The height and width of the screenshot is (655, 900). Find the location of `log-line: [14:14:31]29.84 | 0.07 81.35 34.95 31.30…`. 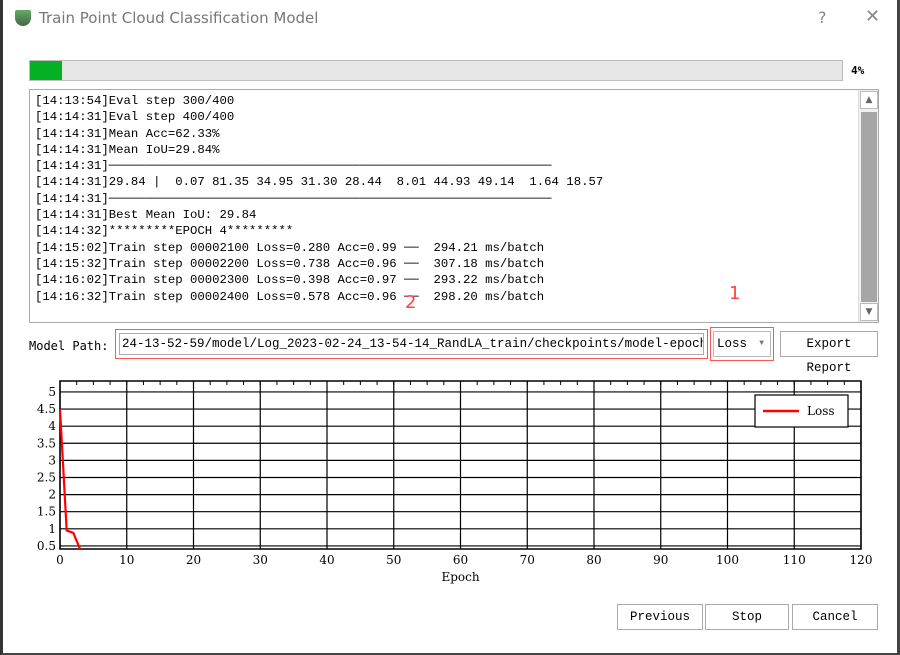

log-line: [14:14:31]29.84 | 0.07 81.35 34.95 31.30… is located at coordinates (319, 182).